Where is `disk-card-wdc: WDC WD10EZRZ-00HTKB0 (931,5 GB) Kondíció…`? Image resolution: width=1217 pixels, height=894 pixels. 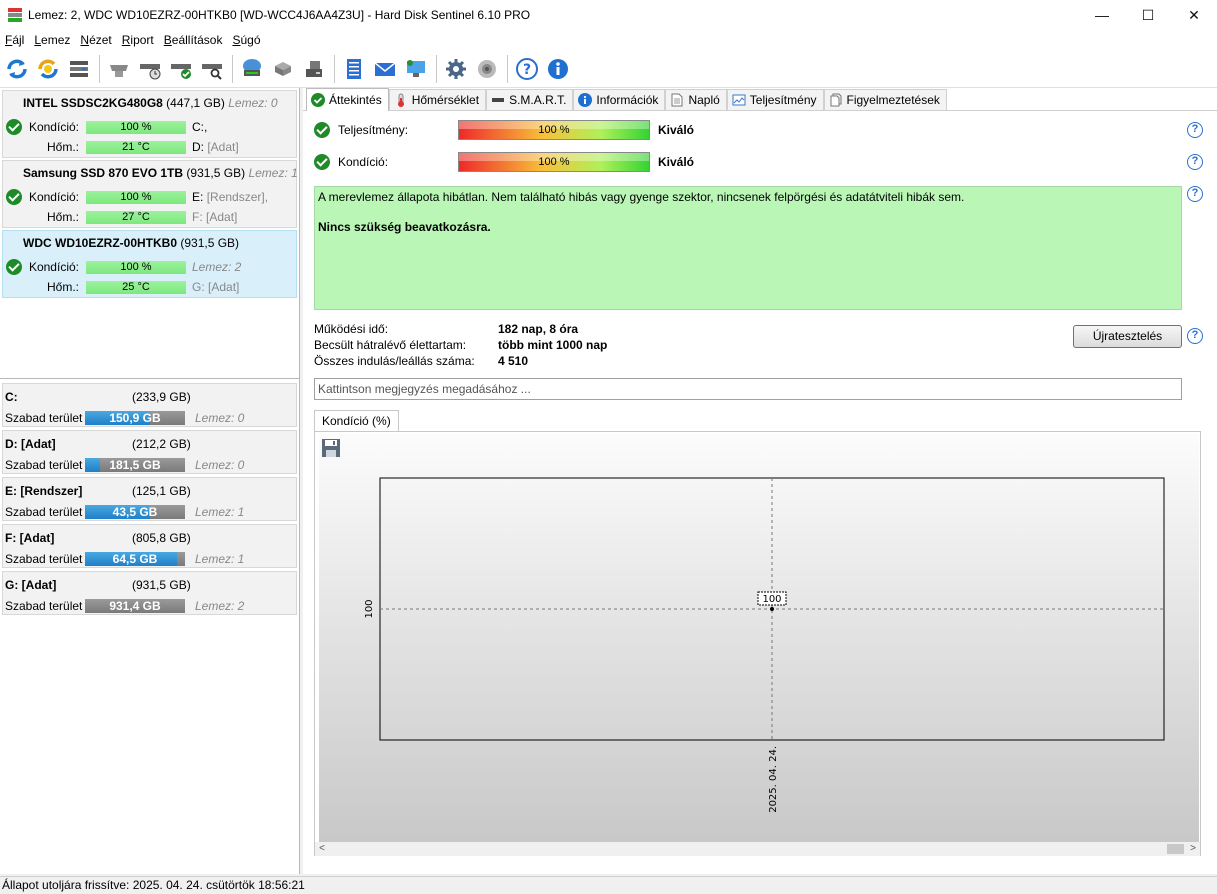 disk-card-wdc: WDC WD10EZRZ-00HTKB0 (931,5 GB) Kondíció… is located at coordinates (149, 264).